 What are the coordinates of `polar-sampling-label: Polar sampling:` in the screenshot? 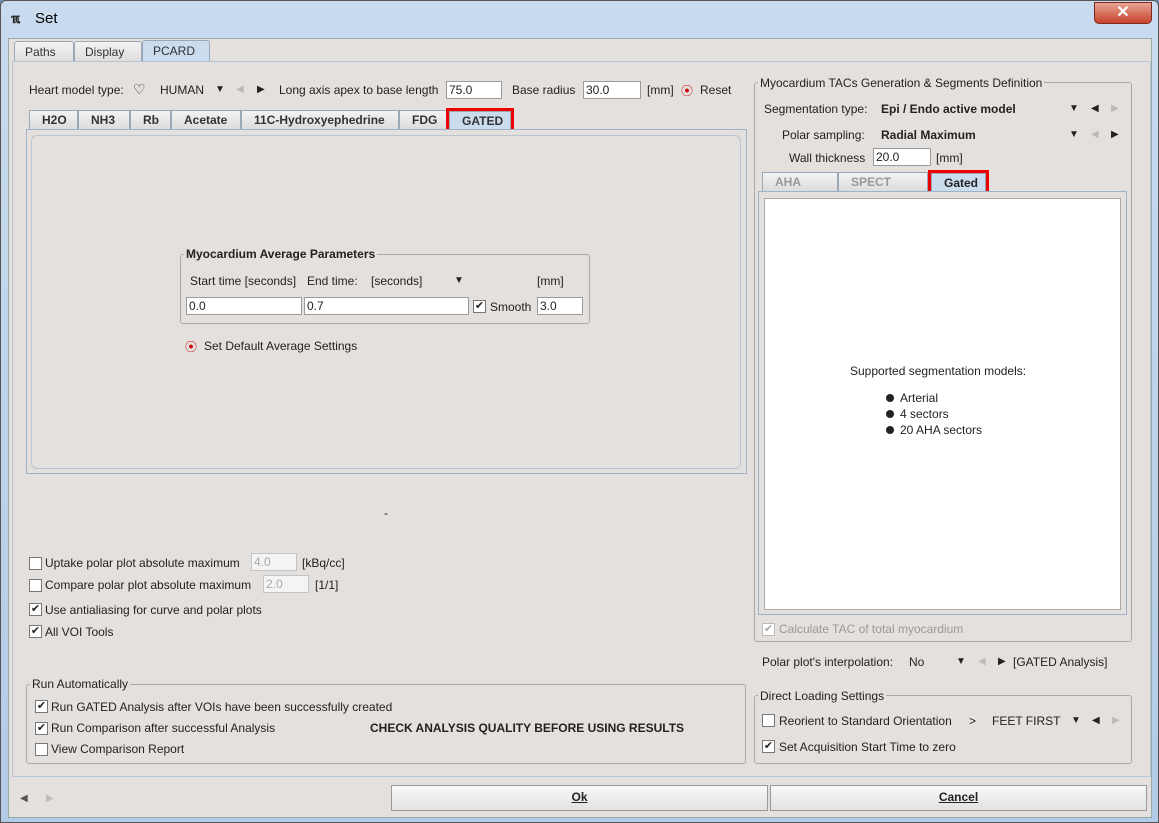 It's located at (823, 135).